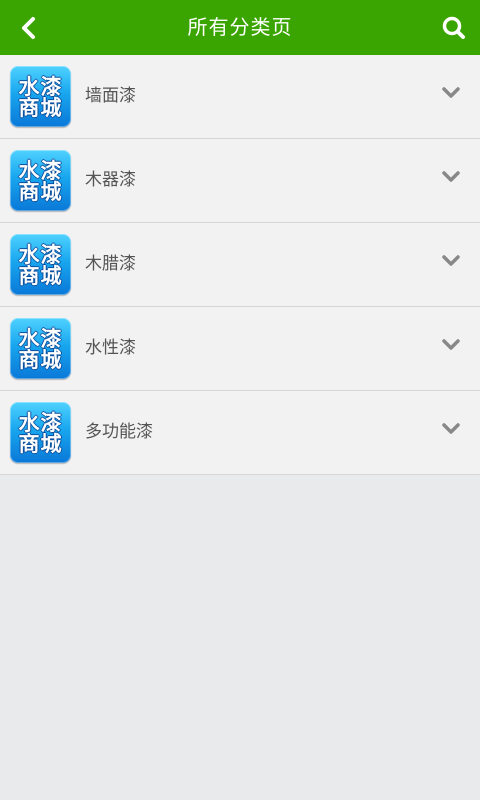  What do you see at coordinates (240, 433) in the screenshot?
I see `category-row-multifunction-paint: 水漆 商城 多功能漆` at bounding box center [240, 433].